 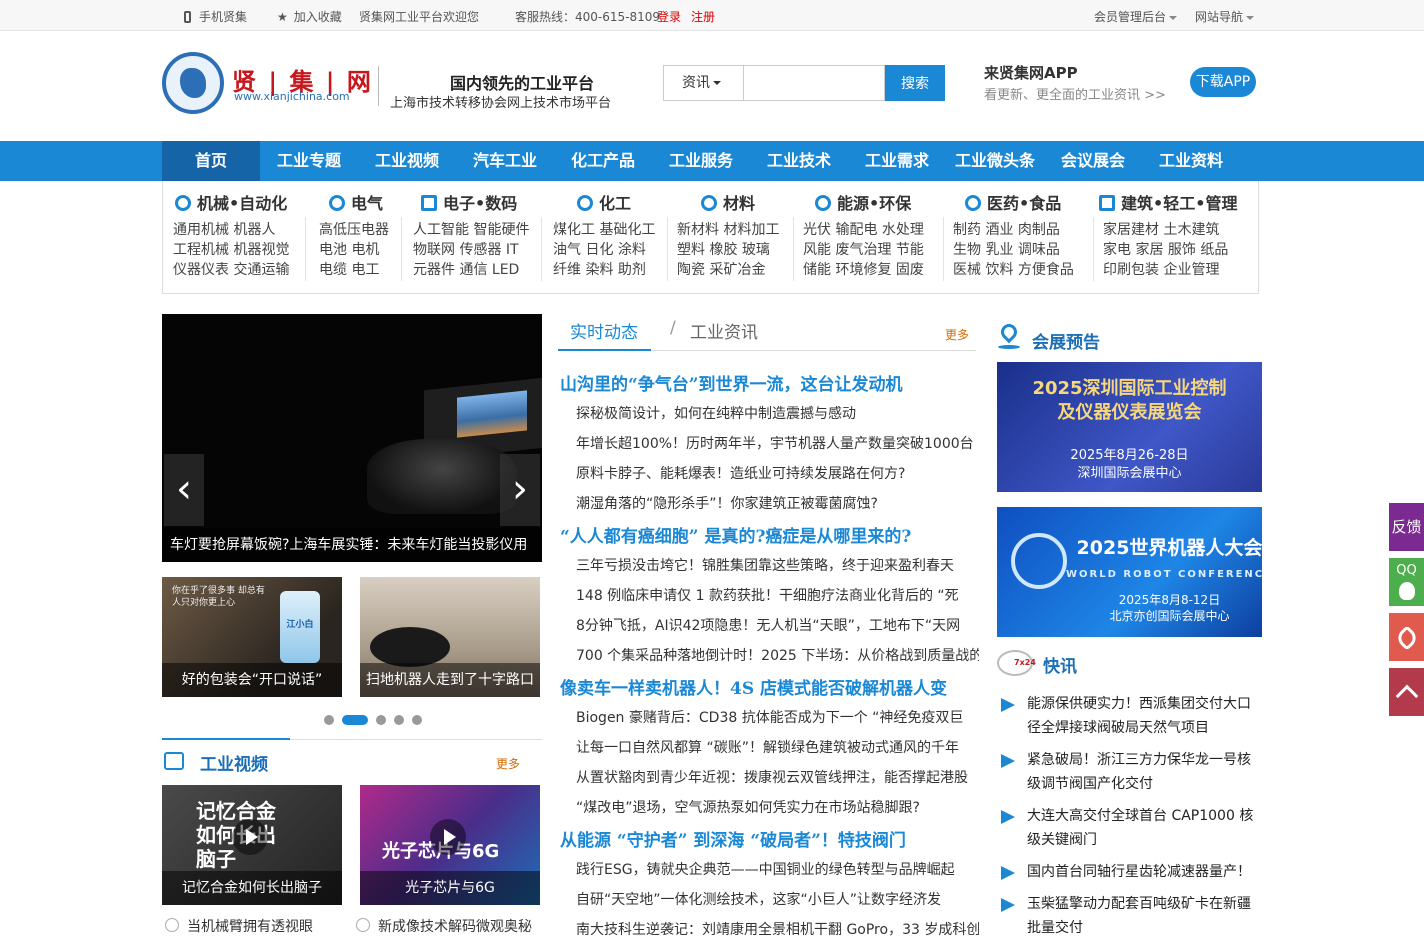 What do you see at coordinates (704, 83) in the screenshot?
I see `search-category-select: 资讯` at bounding box center [704, 83].